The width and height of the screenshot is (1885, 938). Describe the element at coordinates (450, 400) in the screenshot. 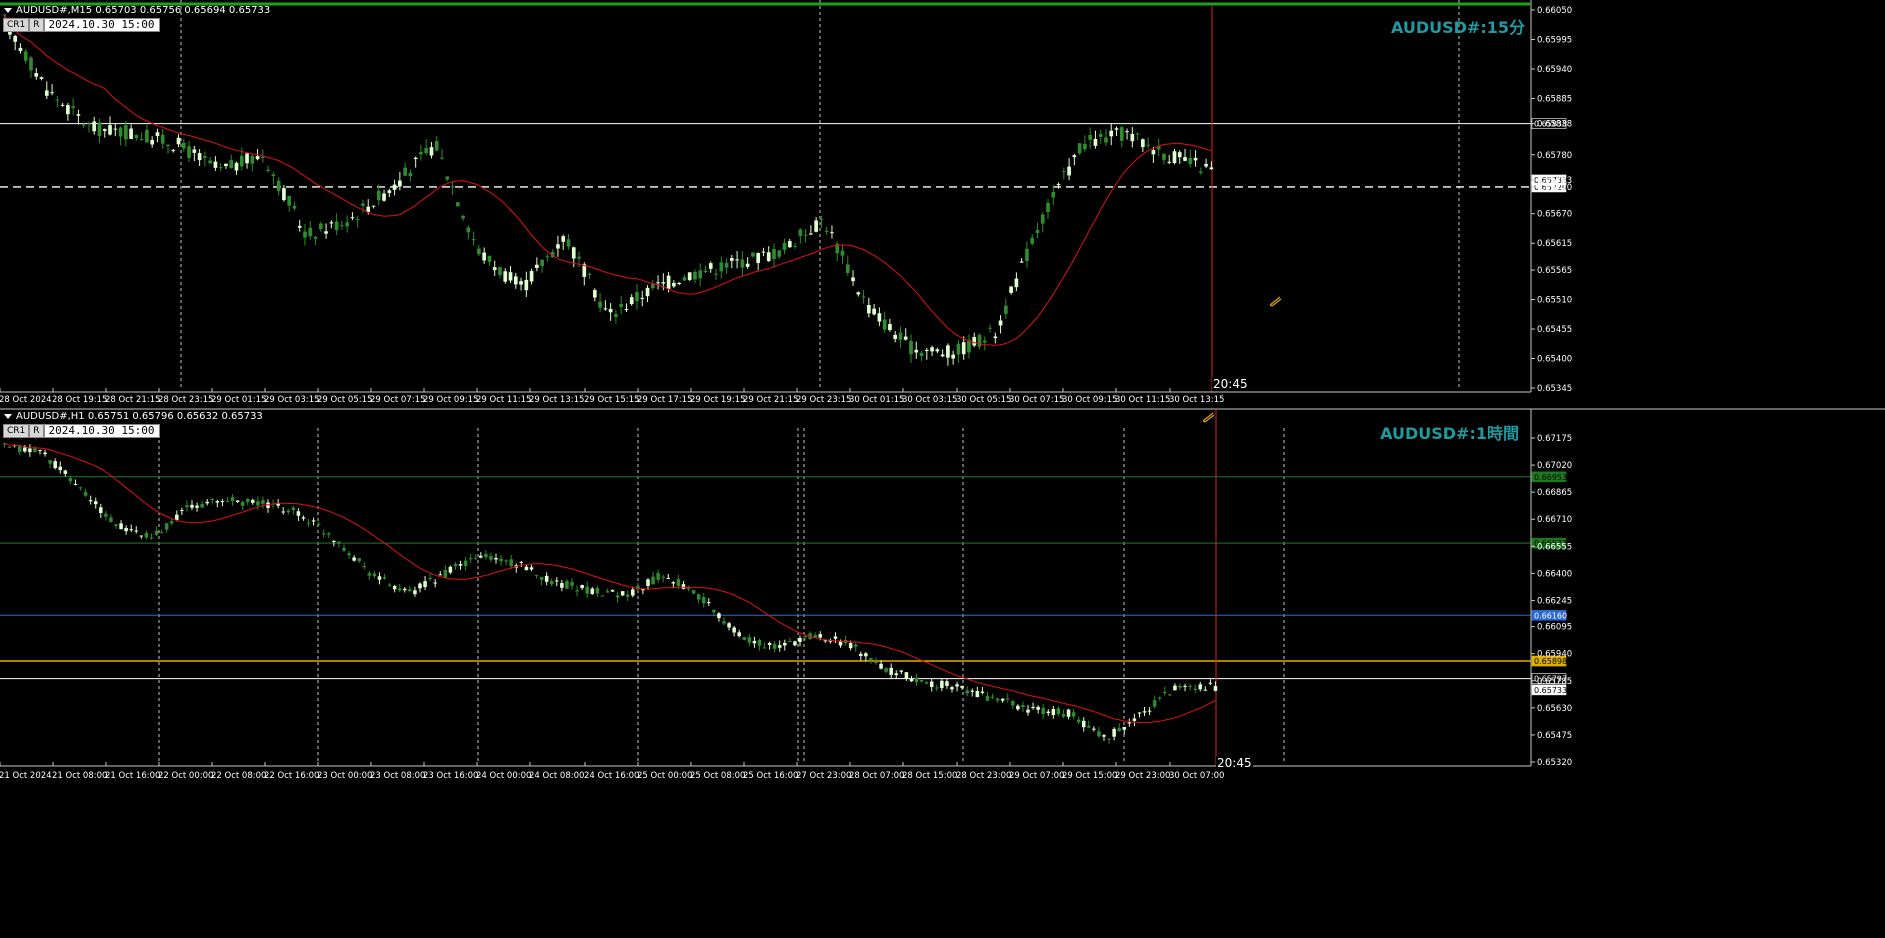

I see `time-label: 29 Oct 09:15` at that location.